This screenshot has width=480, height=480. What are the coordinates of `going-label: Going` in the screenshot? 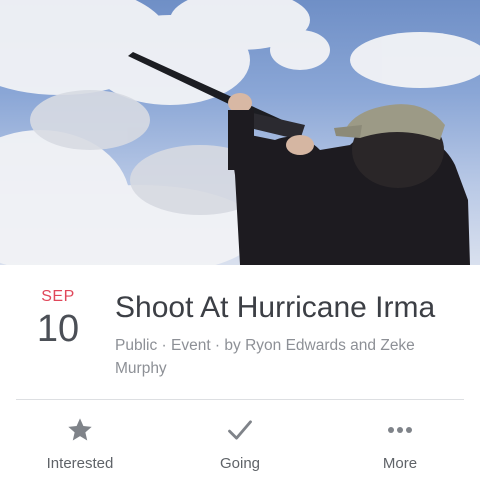 It's located at (240, 463).